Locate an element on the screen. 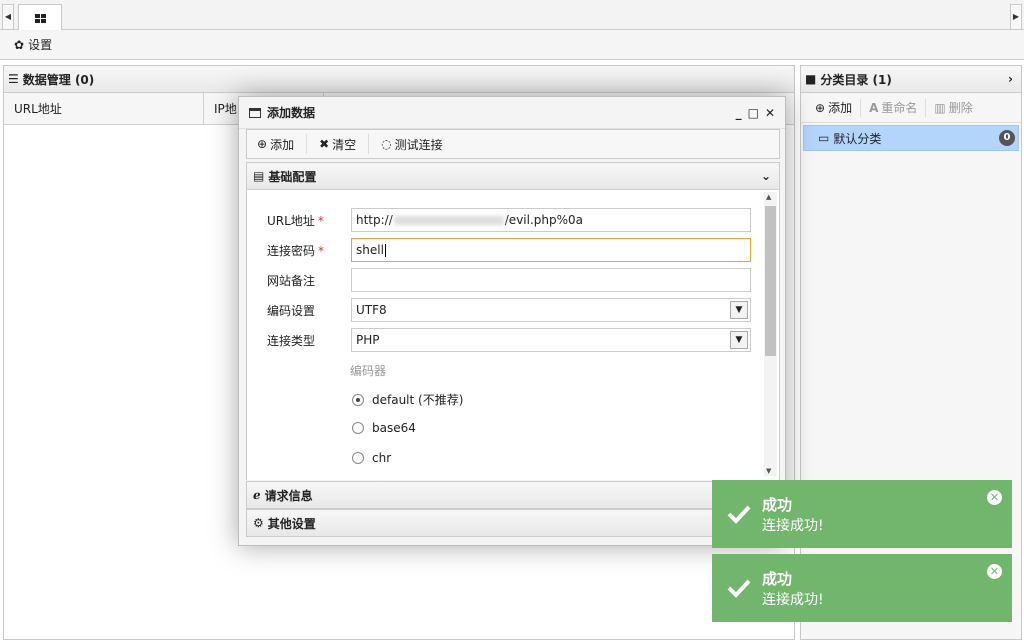 Image resolution: width=1024 pixels, height=640 pixels. collapse-chevron-icon: › is located at coordinates (1010, 79).